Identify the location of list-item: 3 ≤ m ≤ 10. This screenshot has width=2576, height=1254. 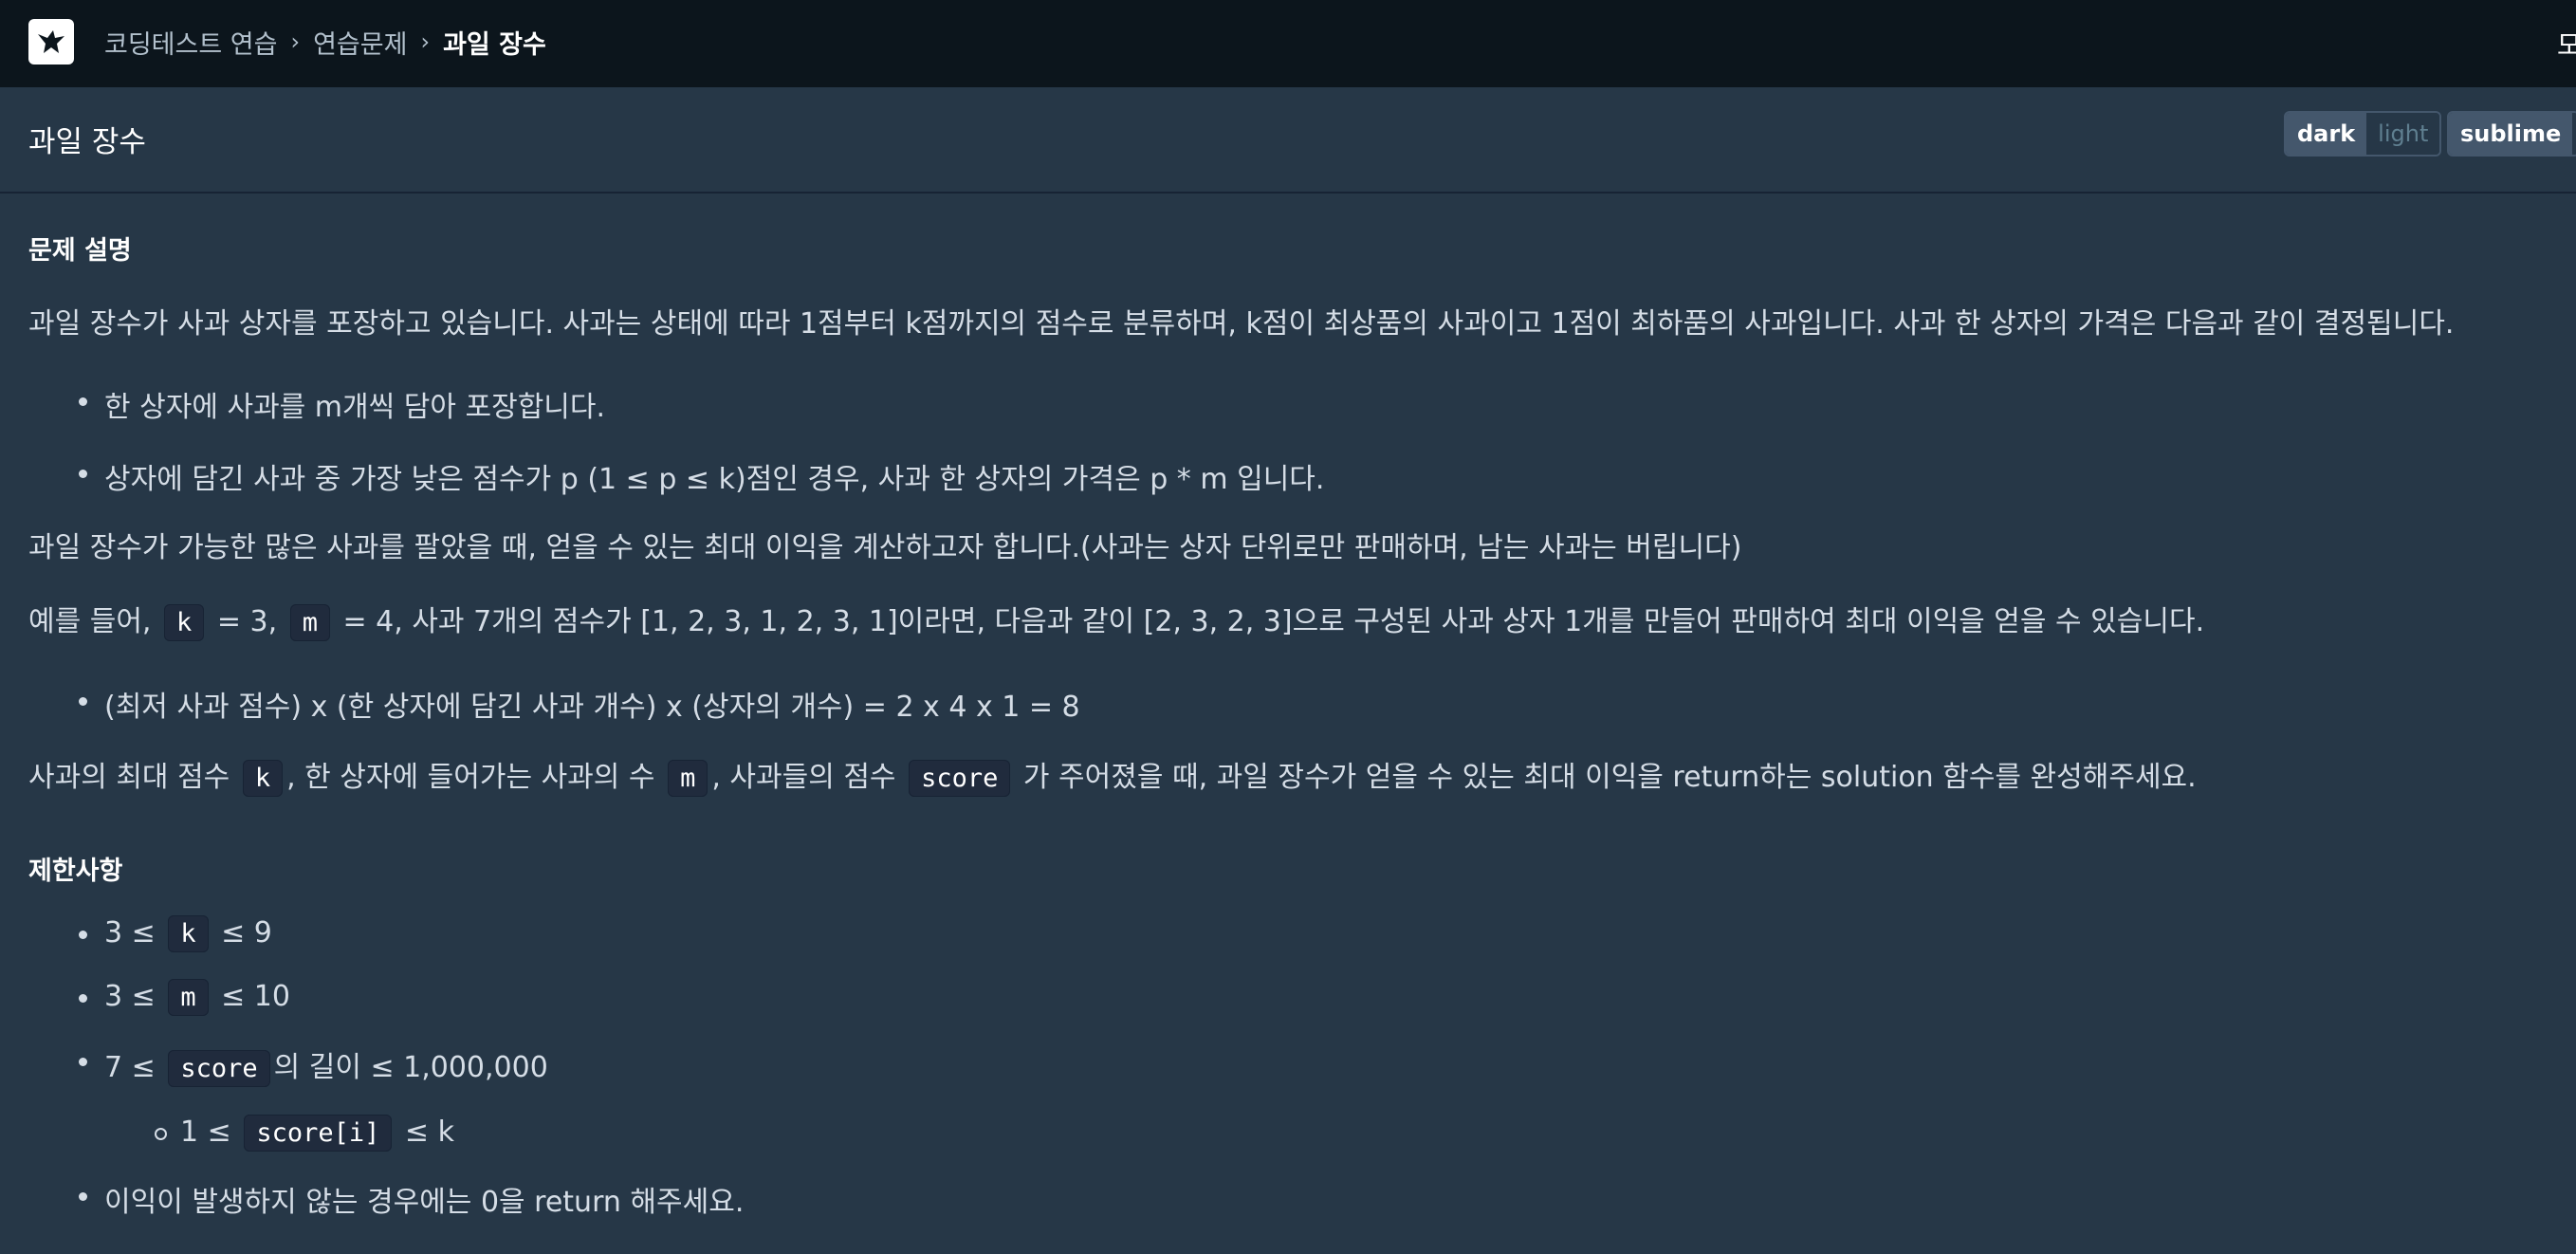
(411, 1011).